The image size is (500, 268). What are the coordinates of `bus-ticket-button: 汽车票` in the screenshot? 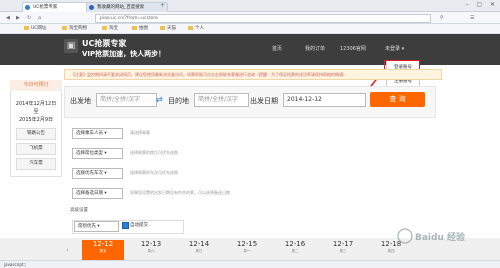 It's located at (36, 164).